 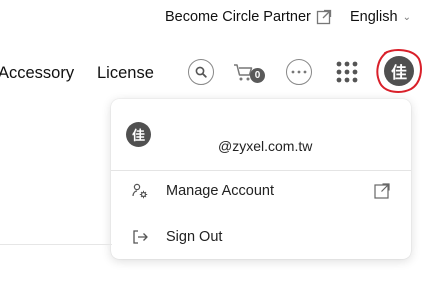 What do you see at coordinates (265, 146) in the screenshot?
I see `account-email: @zyxel.com.tw` at bounding box center [265, 146].